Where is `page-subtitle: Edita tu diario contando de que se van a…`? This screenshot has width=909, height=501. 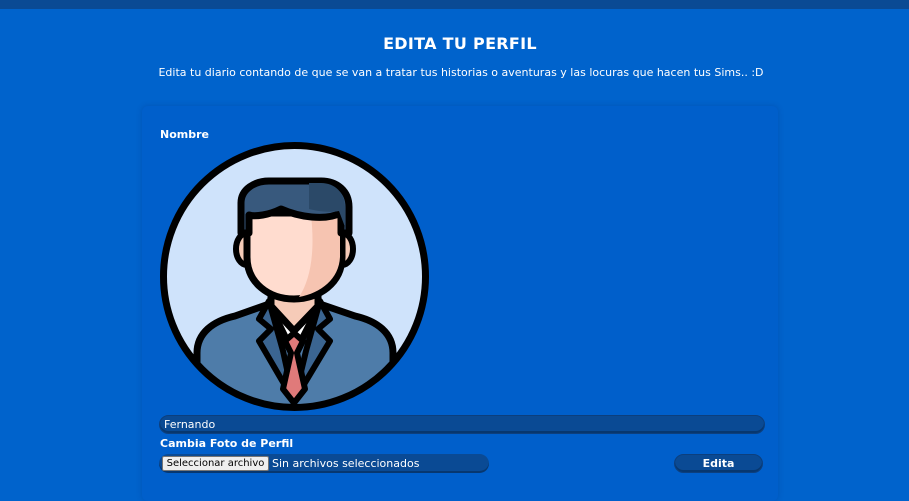
page-subtitle: Edita tu diario contando de que se van a… is located at coordinates (461, 72).